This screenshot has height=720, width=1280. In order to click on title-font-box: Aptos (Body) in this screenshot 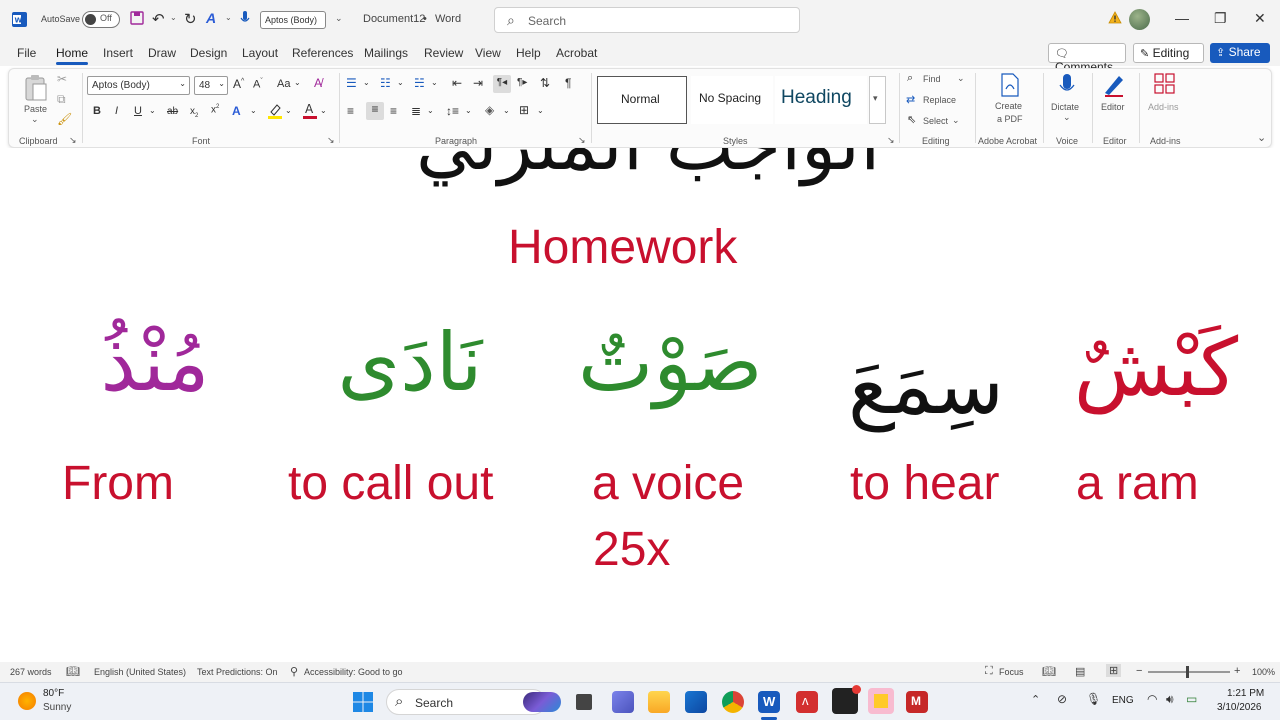, I will do `click(293, 20)`.